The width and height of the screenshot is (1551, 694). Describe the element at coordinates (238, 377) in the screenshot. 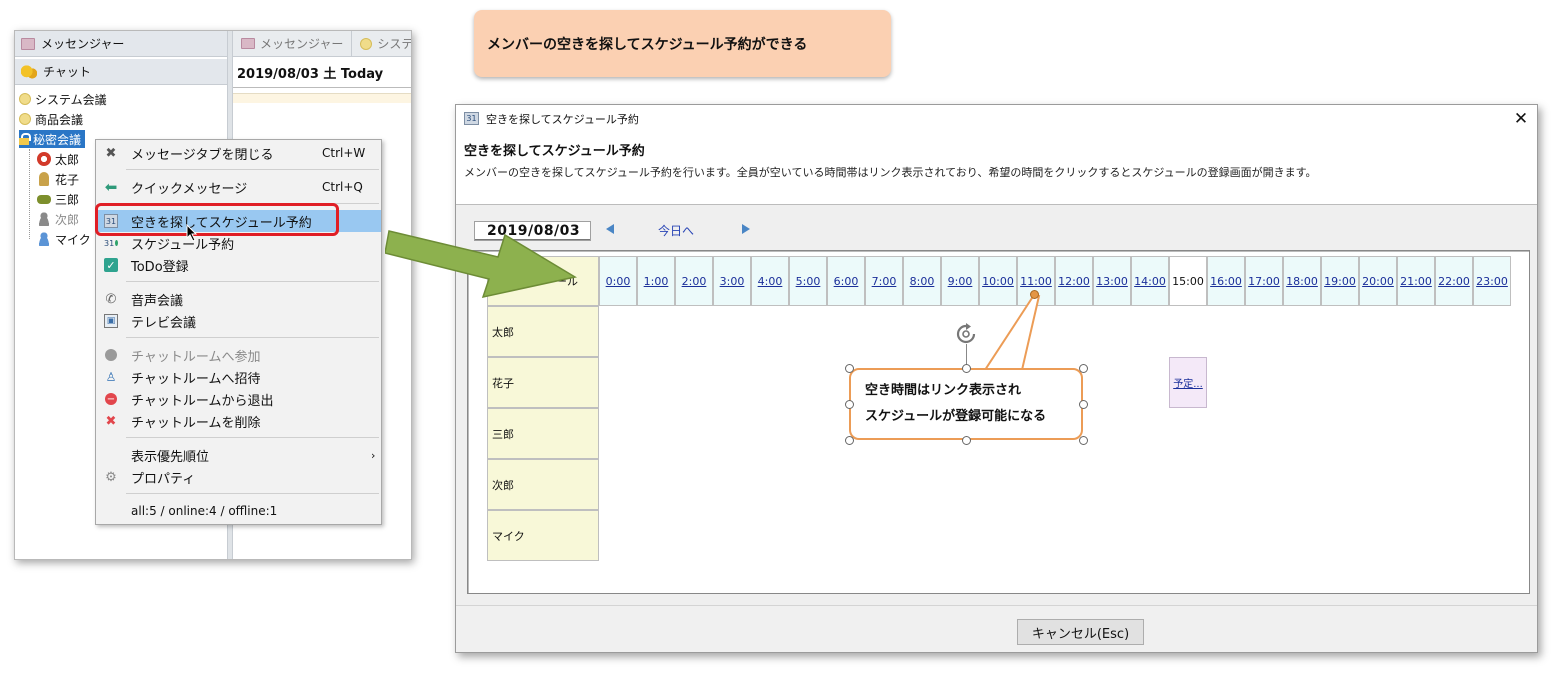

I see `menu-item-invite-room: ♙ チャットルームへ招待` at that location.